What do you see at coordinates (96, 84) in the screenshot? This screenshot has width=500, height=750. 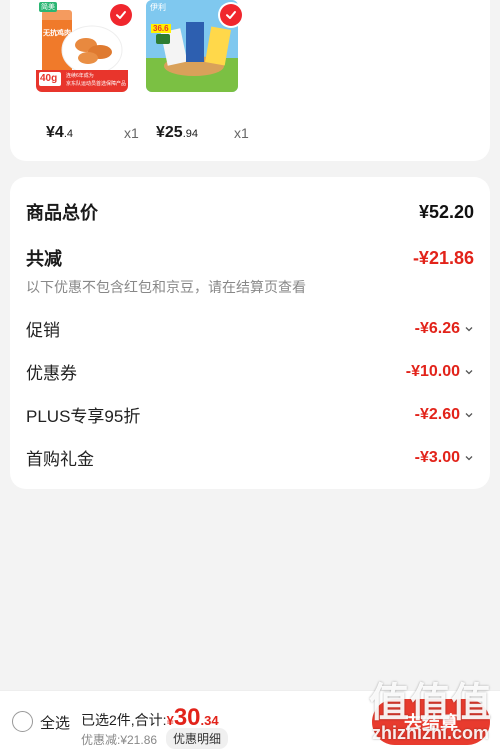 I see `thumb-promo-line2: 京东队运动员首选保障产品` at bounding box center [96, 84].